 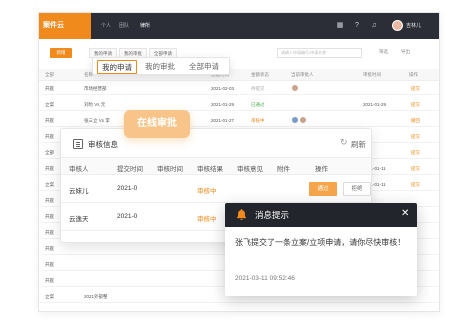 I want to click on nav-item-firm: 律所, so click(x=145, y=25).